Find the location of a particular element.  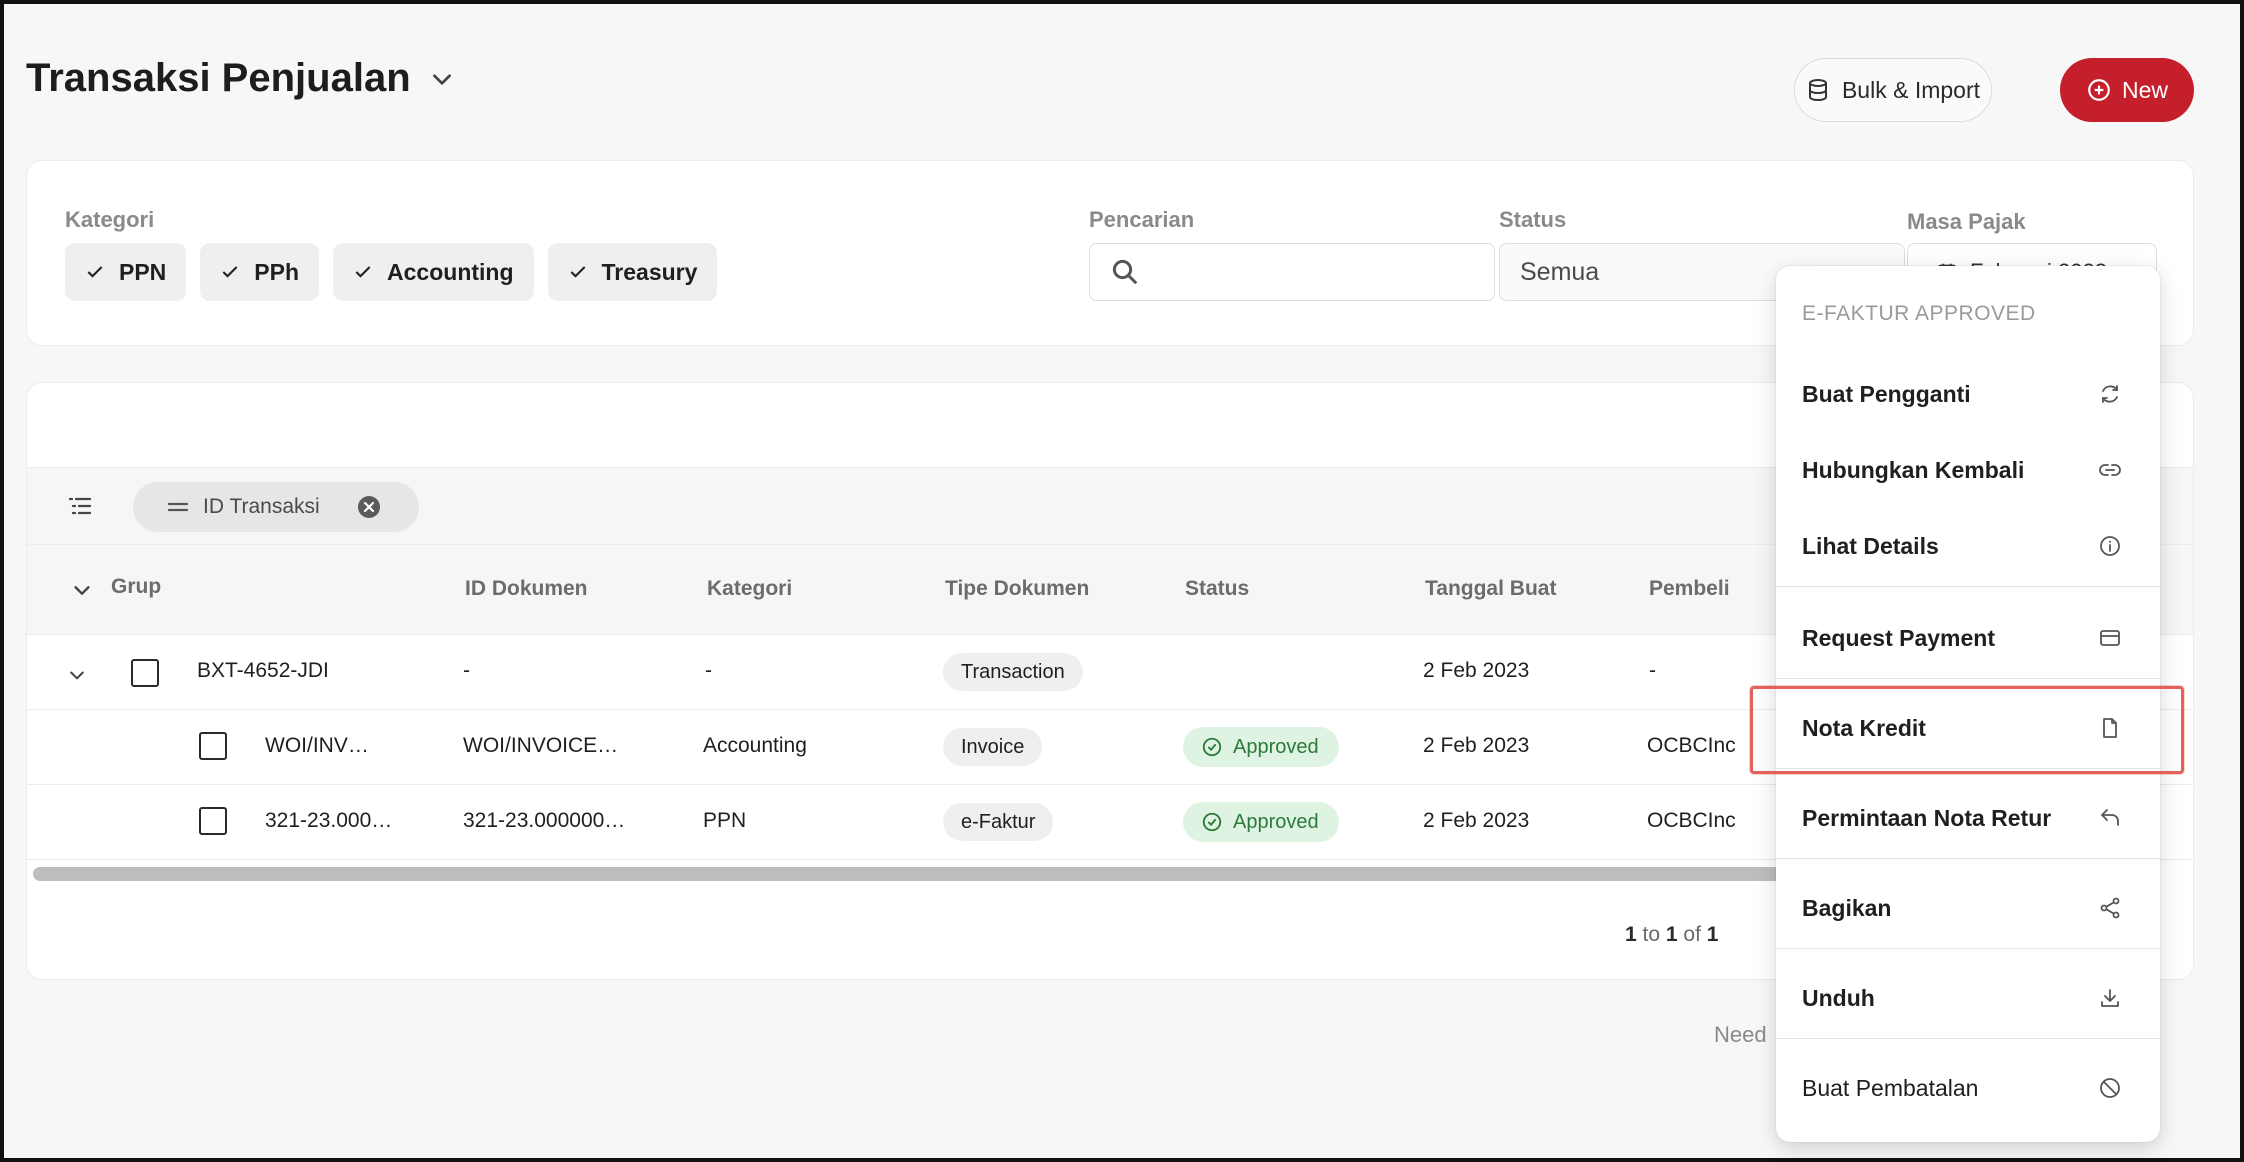

pencarian-label: Pencarian is located at coordinates (1142, 219).